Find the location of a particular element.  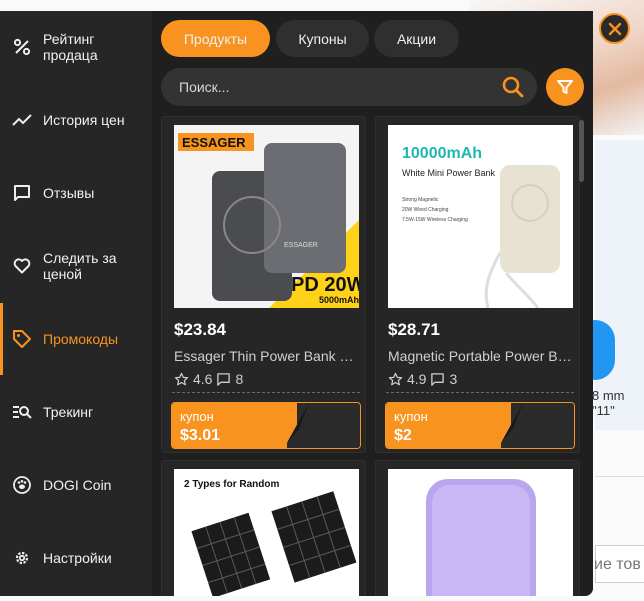

sidebar-item-promocodes: Промокоды is located at coordinates (76, 339).